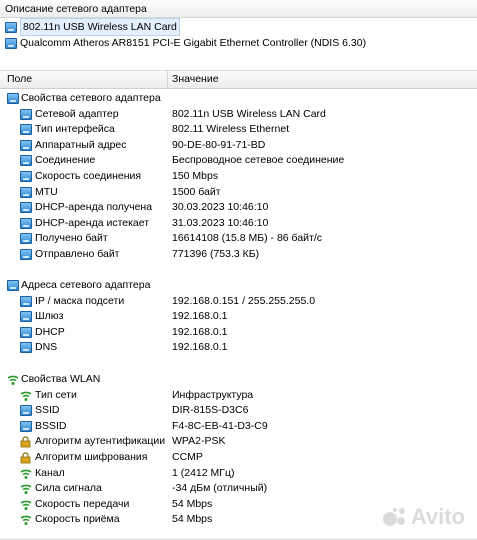  Describe the element at coordinates (77, 519) in the screenshot. I see `property-label: Скорость приёма` at that location.